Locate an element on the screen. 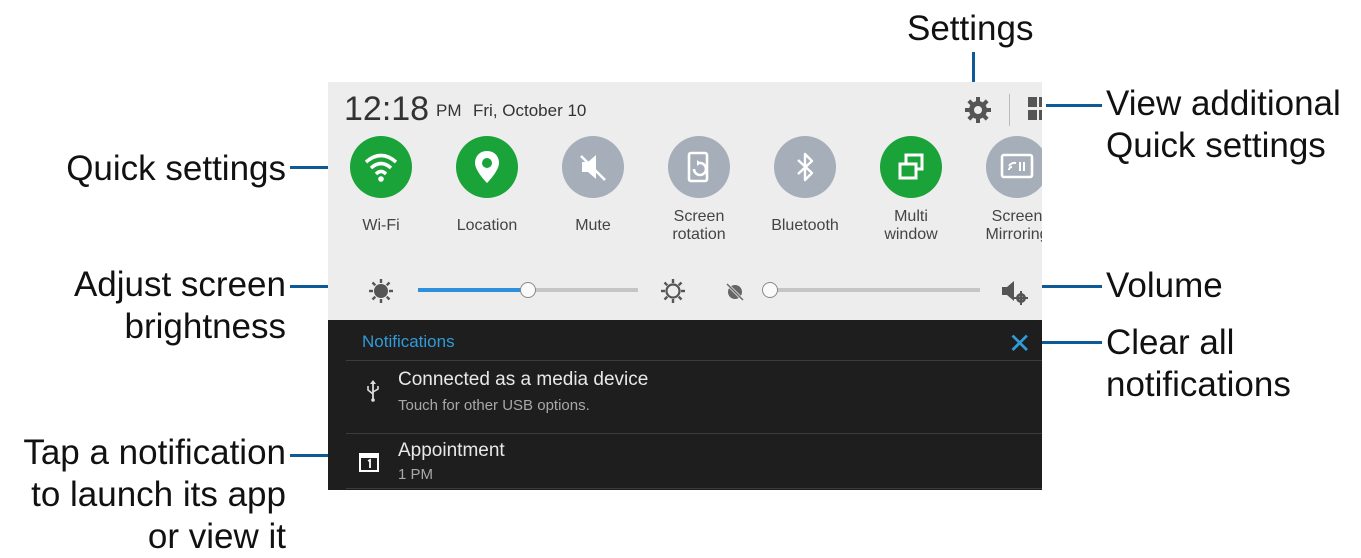 Image resolution: width=1361 pixels, height=558 pixels. view-additional-line-1: View additional is located at coordinates (1223, 103).